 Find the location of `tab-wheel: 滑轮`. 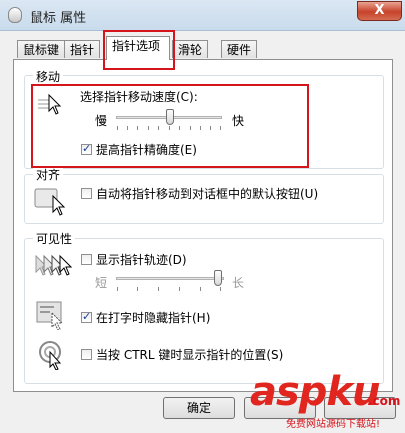

tab-wheel: 滑轮 is located at coordinates (190, 49).